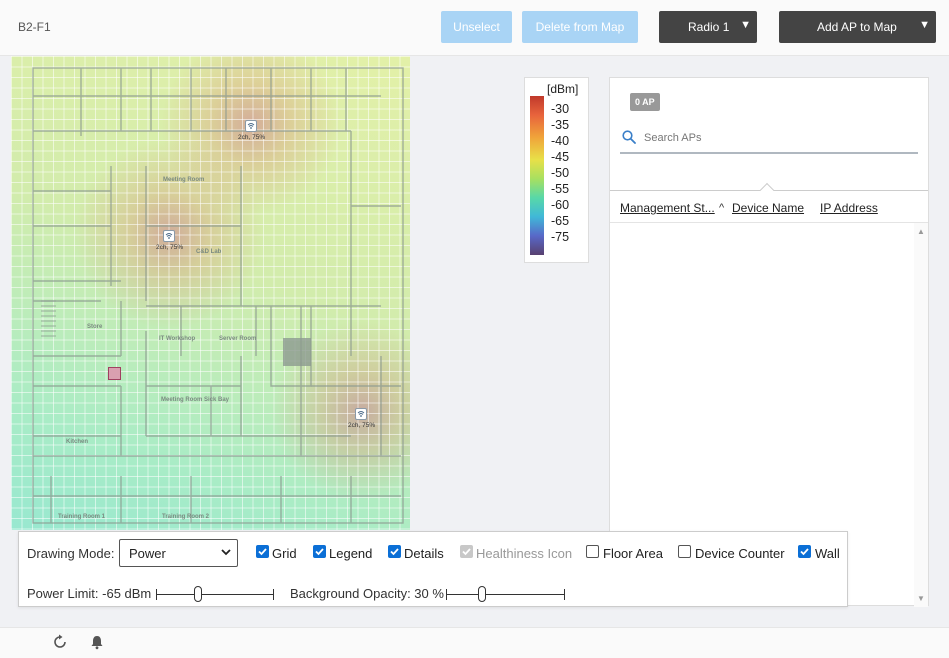  What do you see at coordinates (684, 551) in the screenshot?
I see `device-counter-checkbox` at bounding box center [684, 551].